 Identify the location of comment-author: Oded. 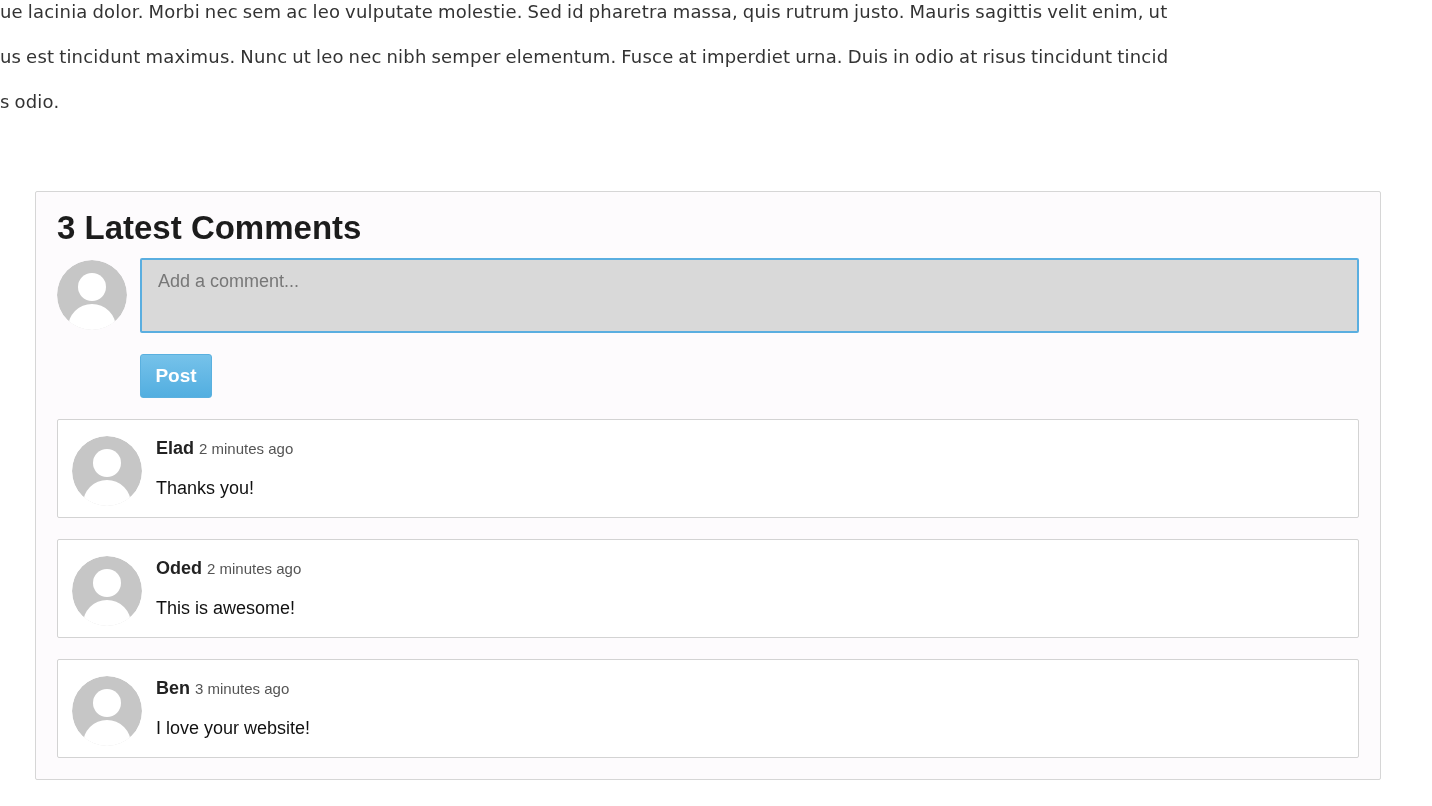
(179, 568).